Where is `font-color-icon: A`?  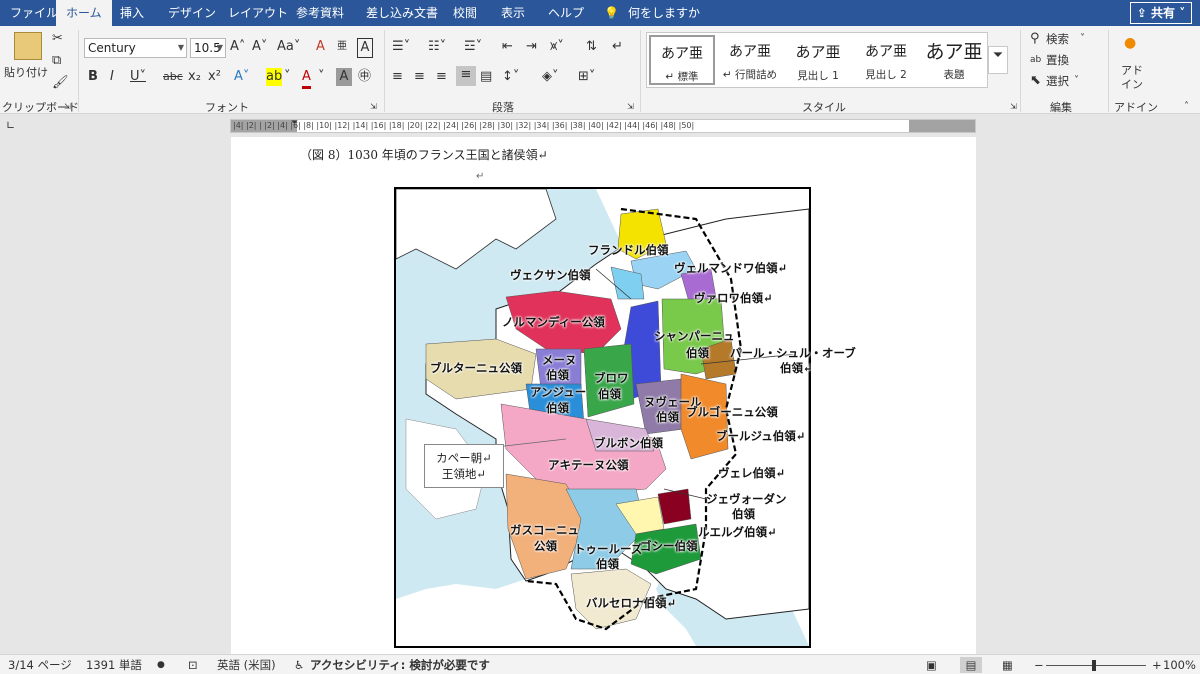 font-color-icon: A is located at coordinates (306, 78).